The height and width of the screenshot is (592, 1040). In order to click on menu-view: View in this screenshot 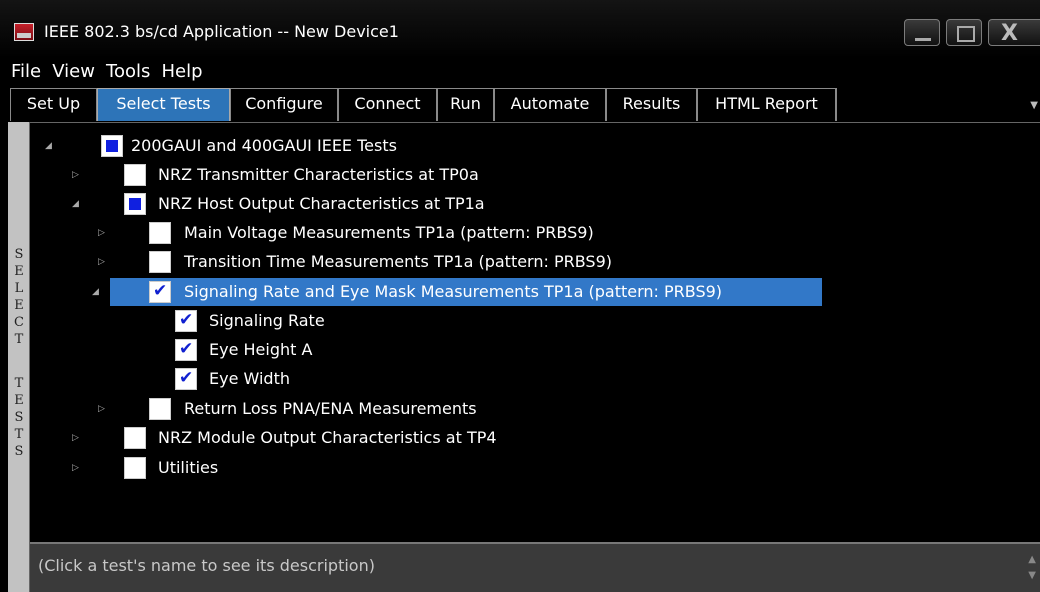, I will do `click(68, 72)`.